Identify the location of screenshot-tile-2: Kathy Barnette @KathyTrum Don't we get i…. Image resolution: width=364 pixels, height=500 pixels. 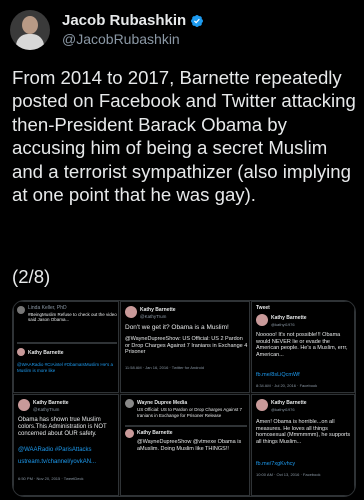
(185, 347).